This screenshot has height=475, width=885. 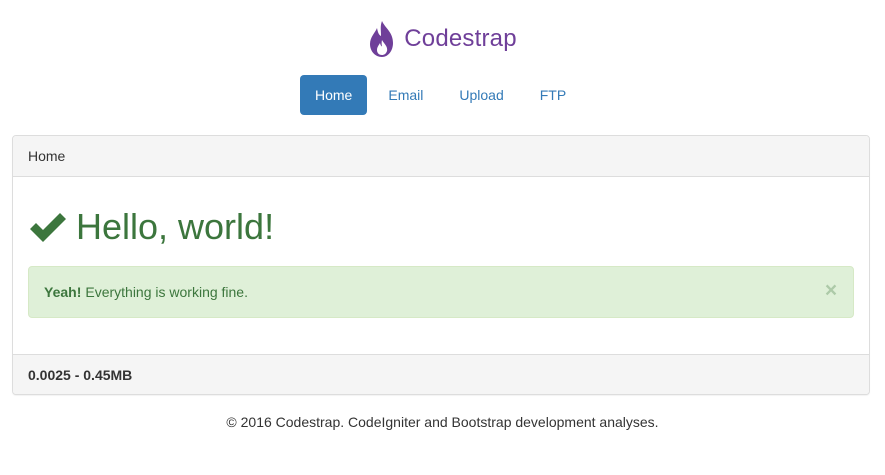 I want to click on hello-text: Hello, world!, so click(x=175, y=226).